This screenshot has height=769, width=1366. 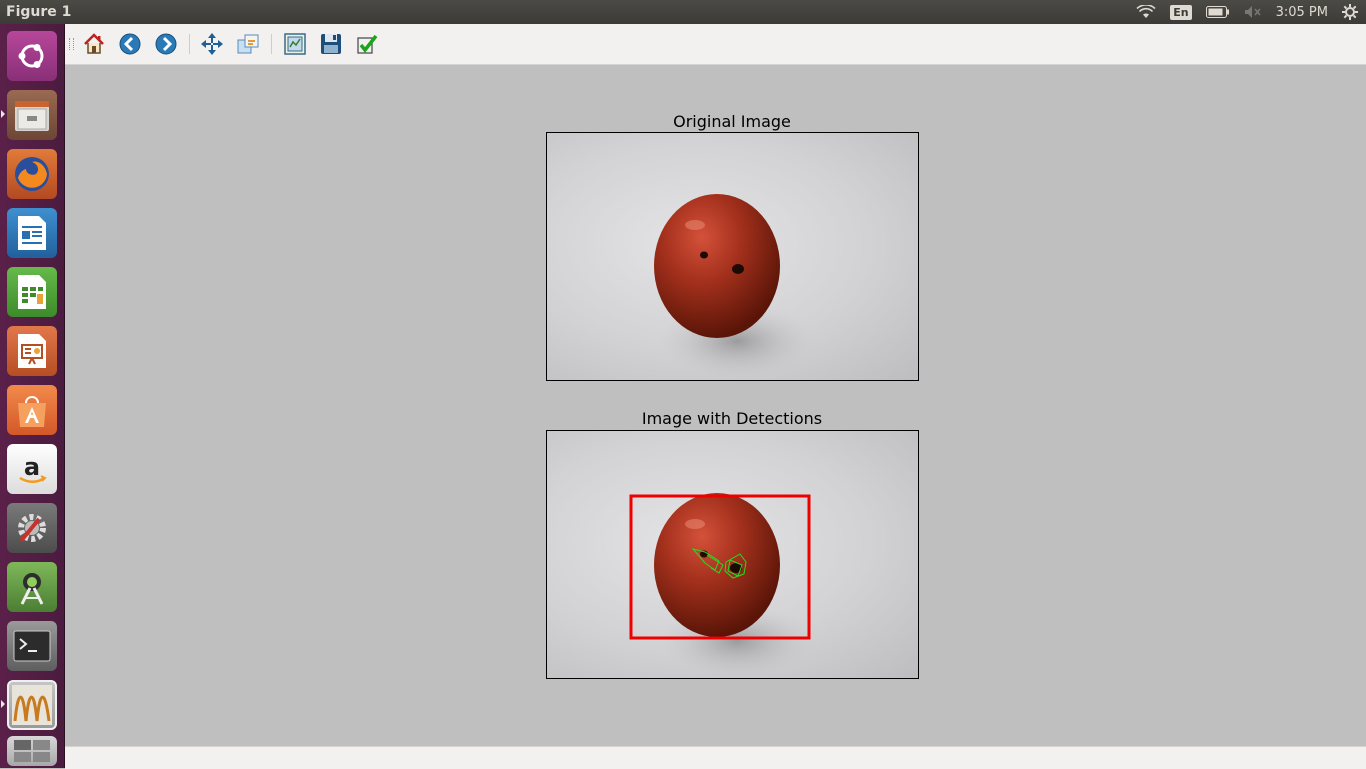 What do you see at coordinates (1302, 12) in the screenshot?
I see `clock: 3:05 PM` at bounding box center [1302, 12].